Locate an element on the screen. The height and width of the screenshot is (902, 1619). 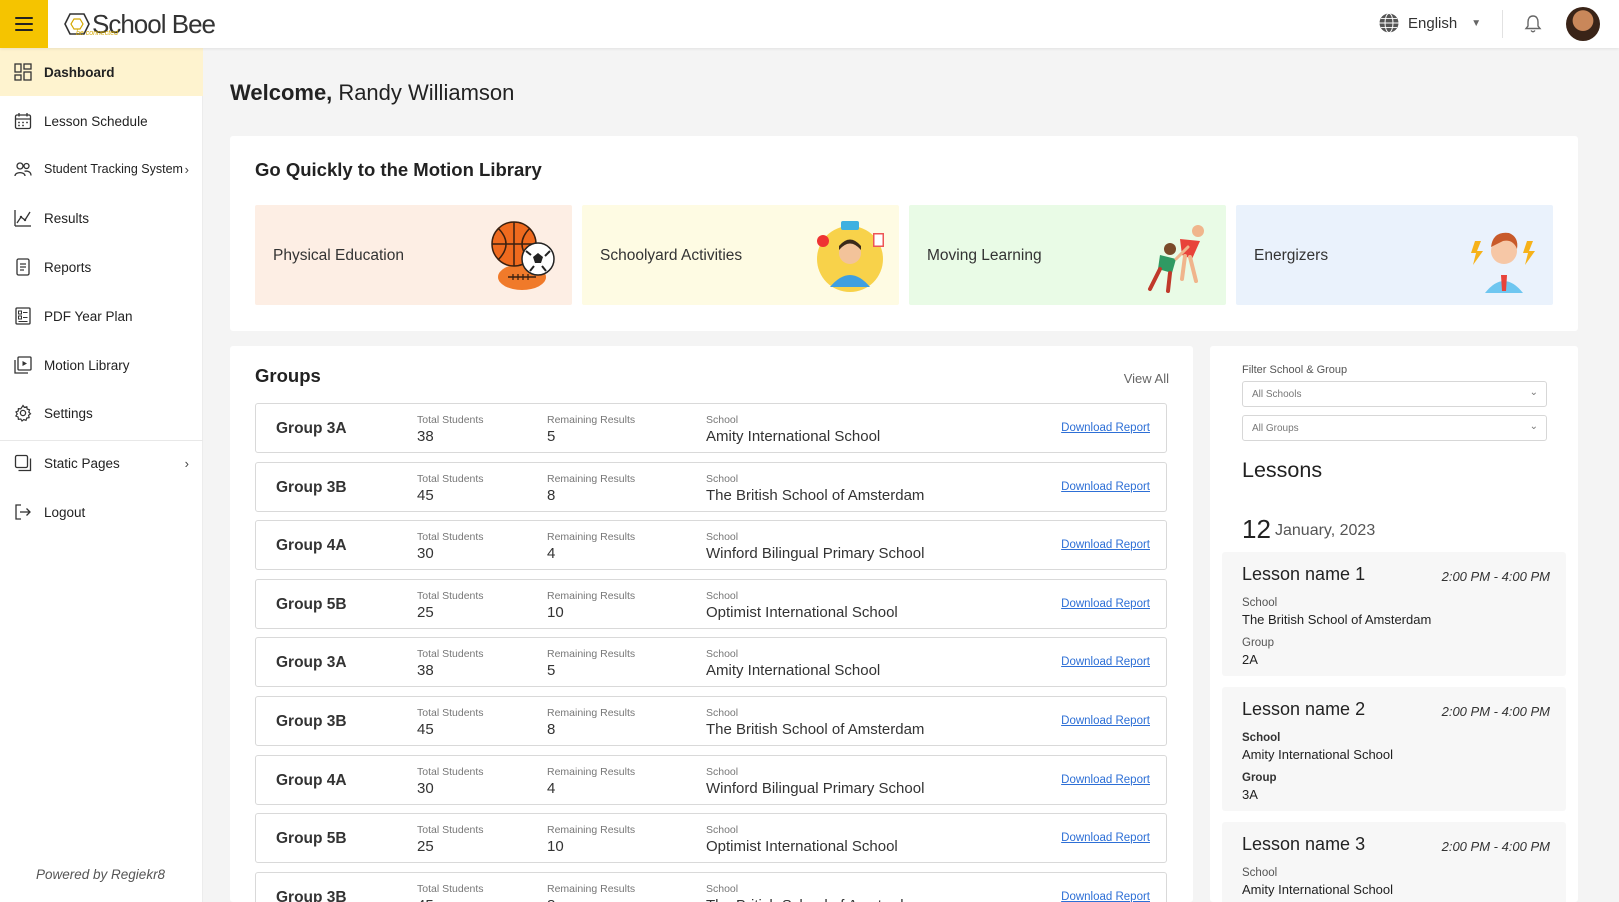
school-name: Winford Bilingual Primary School is located at coordinates (815, 788).